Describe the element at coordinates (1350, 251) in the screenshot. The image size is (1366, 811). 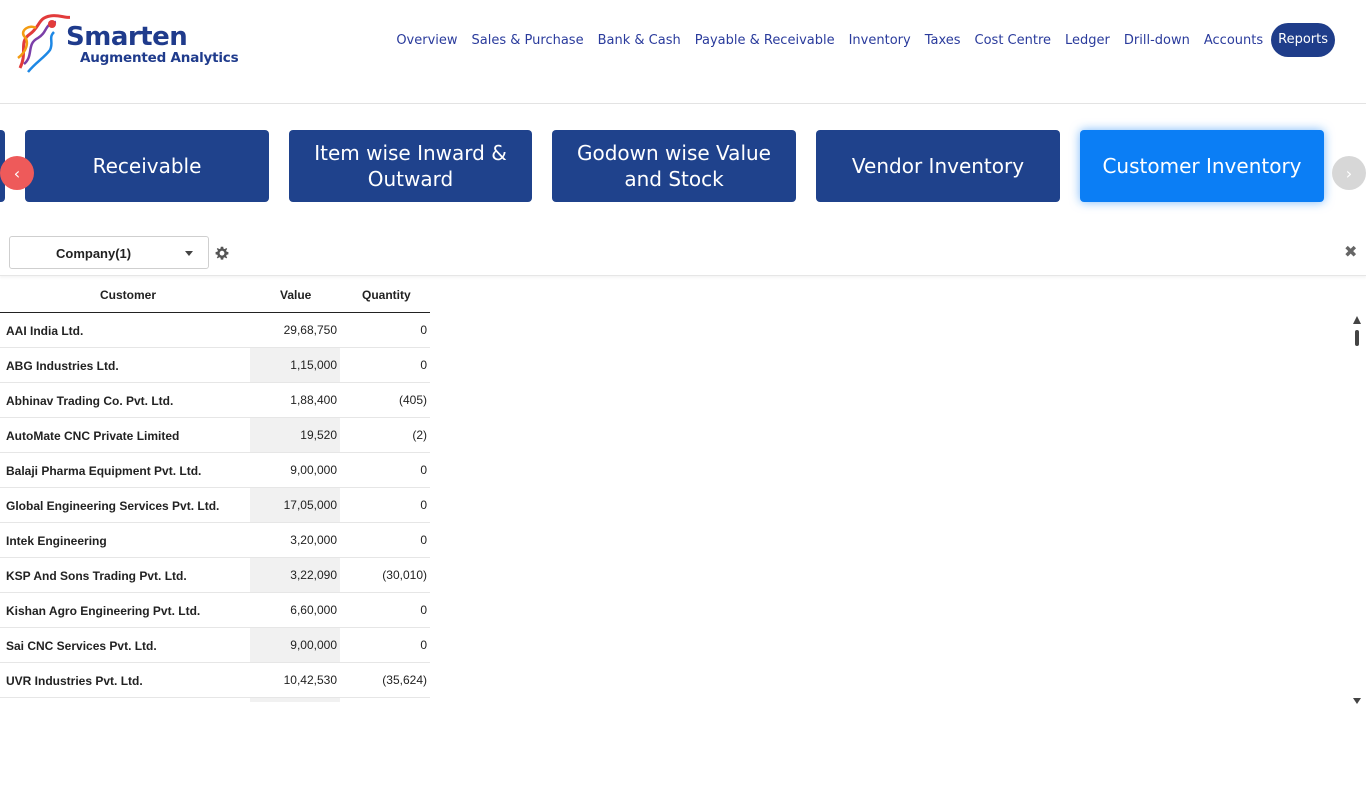
I see `close-icon: ✖` at that location.